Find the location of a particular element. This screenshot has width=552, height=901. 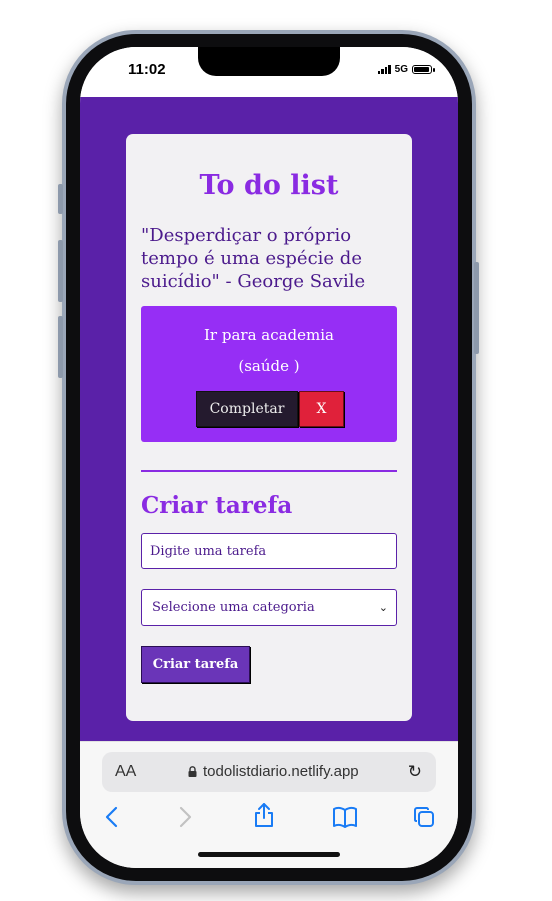

section-divider is located at coordinates (269, 471).